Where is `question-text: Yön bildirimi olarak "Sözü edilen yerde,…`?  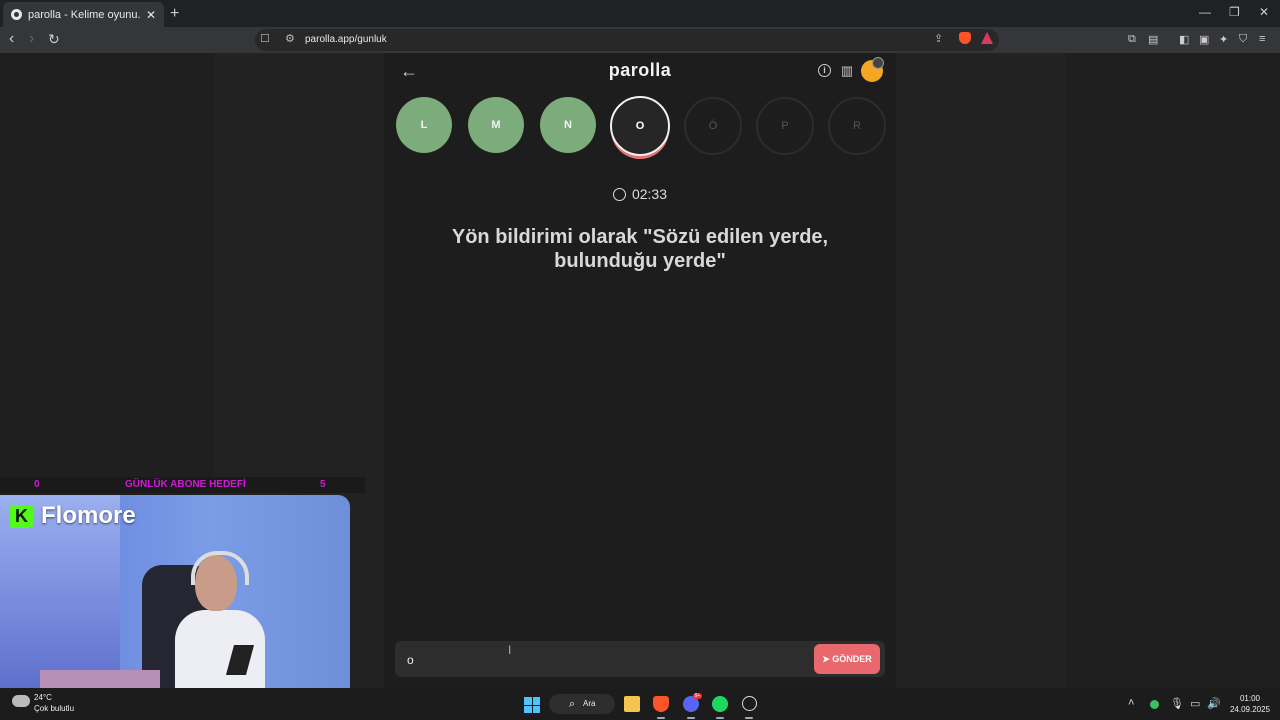 question-text: Yön bildirimi olarak "Sözü edilen yerde,… is located at coordinates (640, 249).